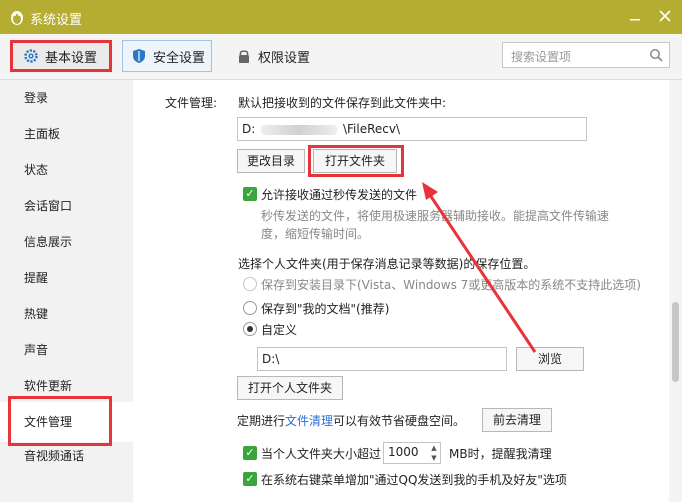  Describe the element at coordinates (48, 206) in the screenshot. I see `sidebar-item-label: 会话窗口` at that location.